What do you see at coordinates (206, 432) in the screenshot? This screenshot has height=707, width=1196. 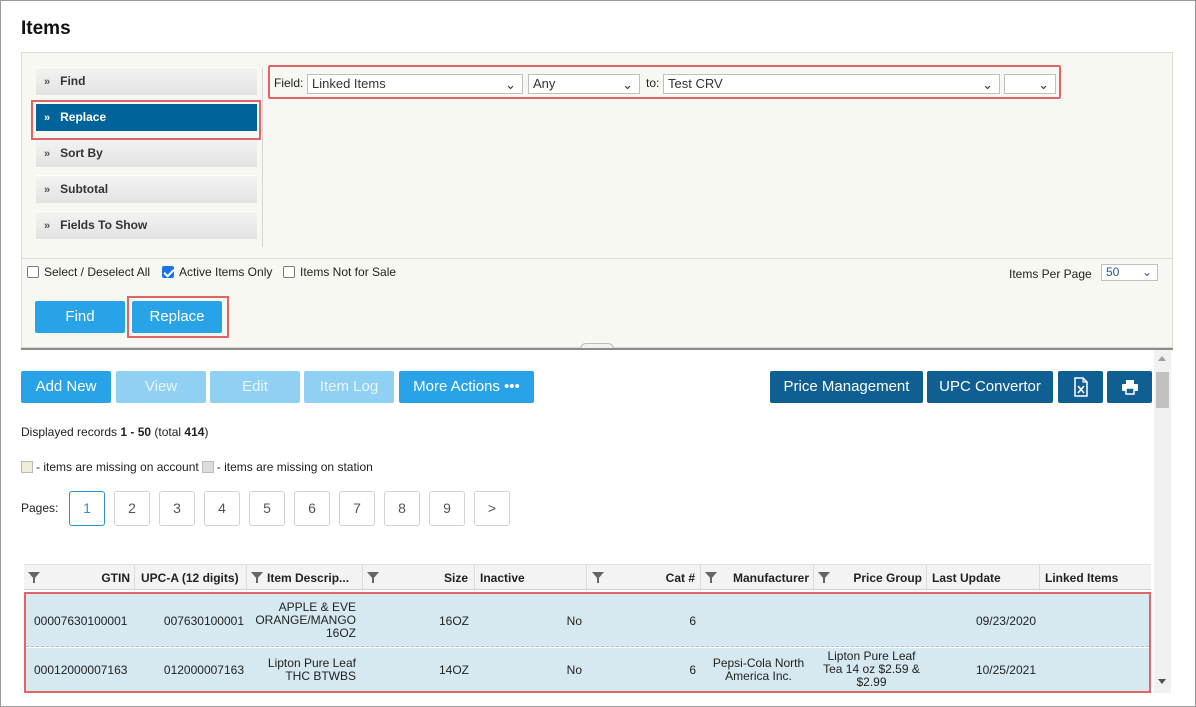 I see `records-suffix: )` at bounding box center [206, 432].